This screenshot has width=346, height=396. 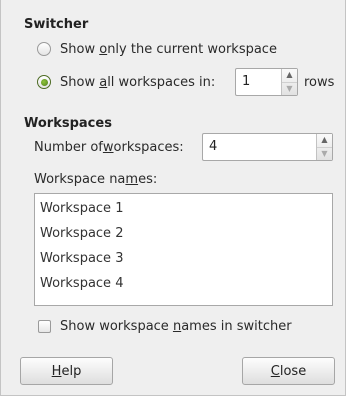 I want to click on close-button: Close, so click(x=288, y=371).